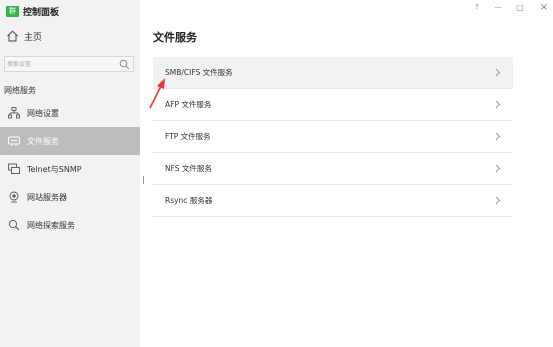 This screenshot has width=553, height=347. I want to click on sidebar-item-web-server: 网站服务器, so click(70, 197).